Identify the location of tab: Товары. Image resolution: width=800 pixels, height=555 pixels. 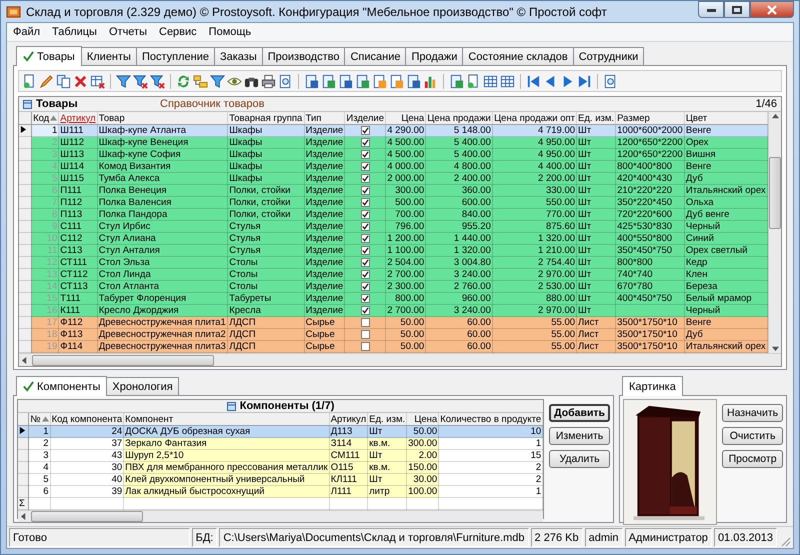
(49, 56).